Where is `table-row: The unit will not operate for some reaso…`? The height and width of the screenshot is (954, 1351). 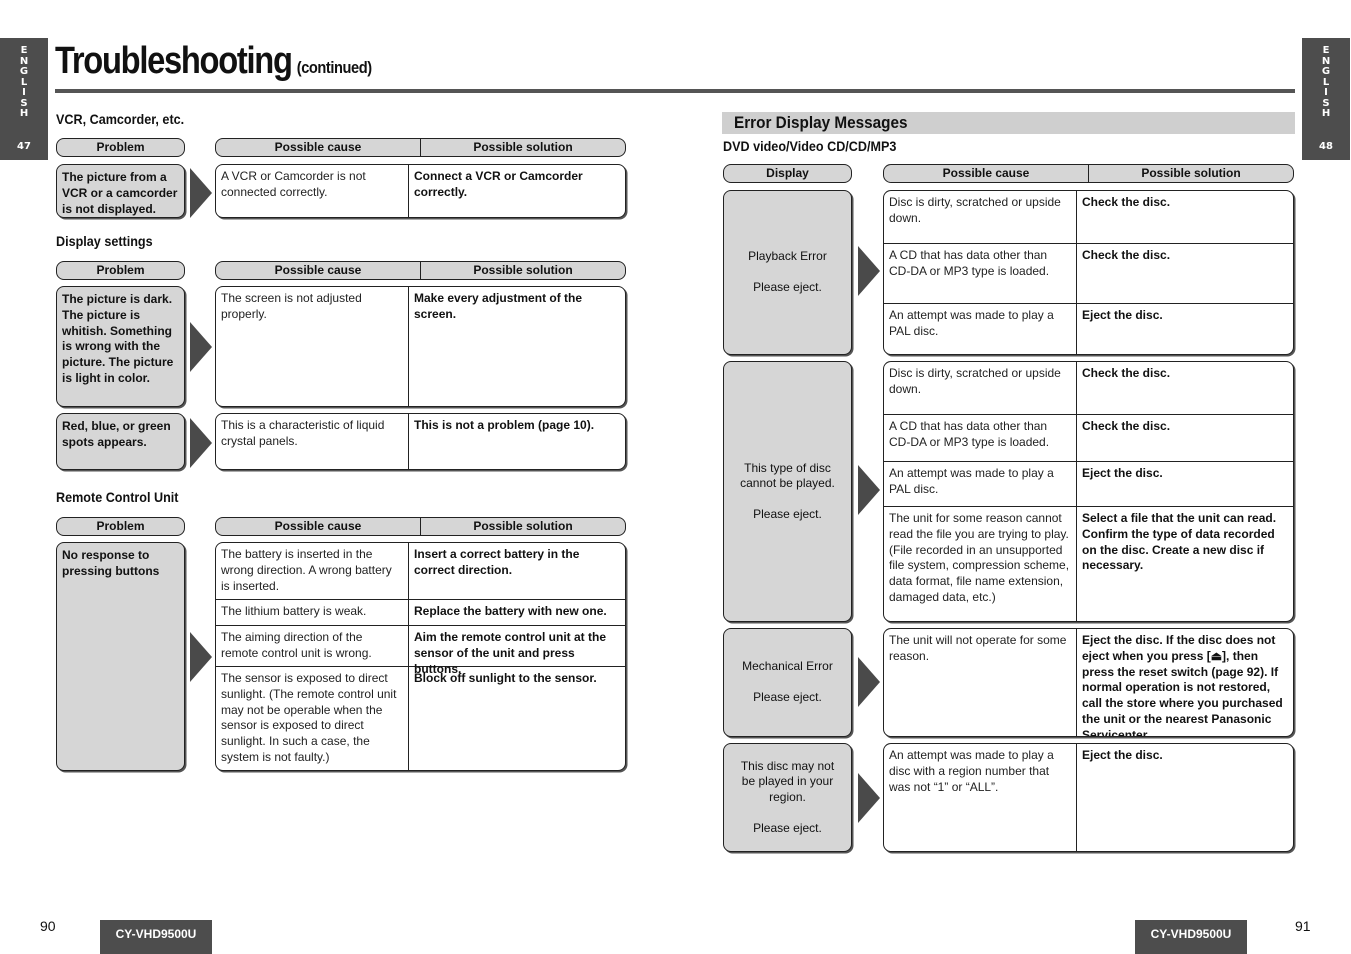 table-row: The unit will not operate for some reaso… is located at coordinates (1088, 682).